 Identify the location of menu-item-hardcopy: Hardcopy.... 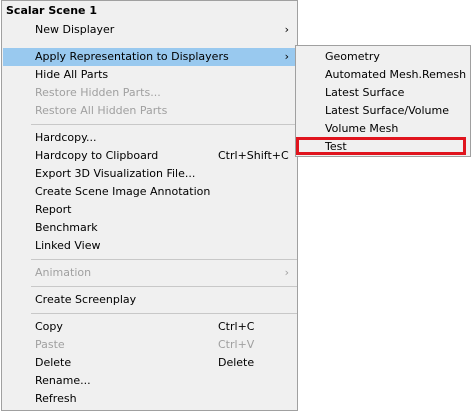
(149, 138).